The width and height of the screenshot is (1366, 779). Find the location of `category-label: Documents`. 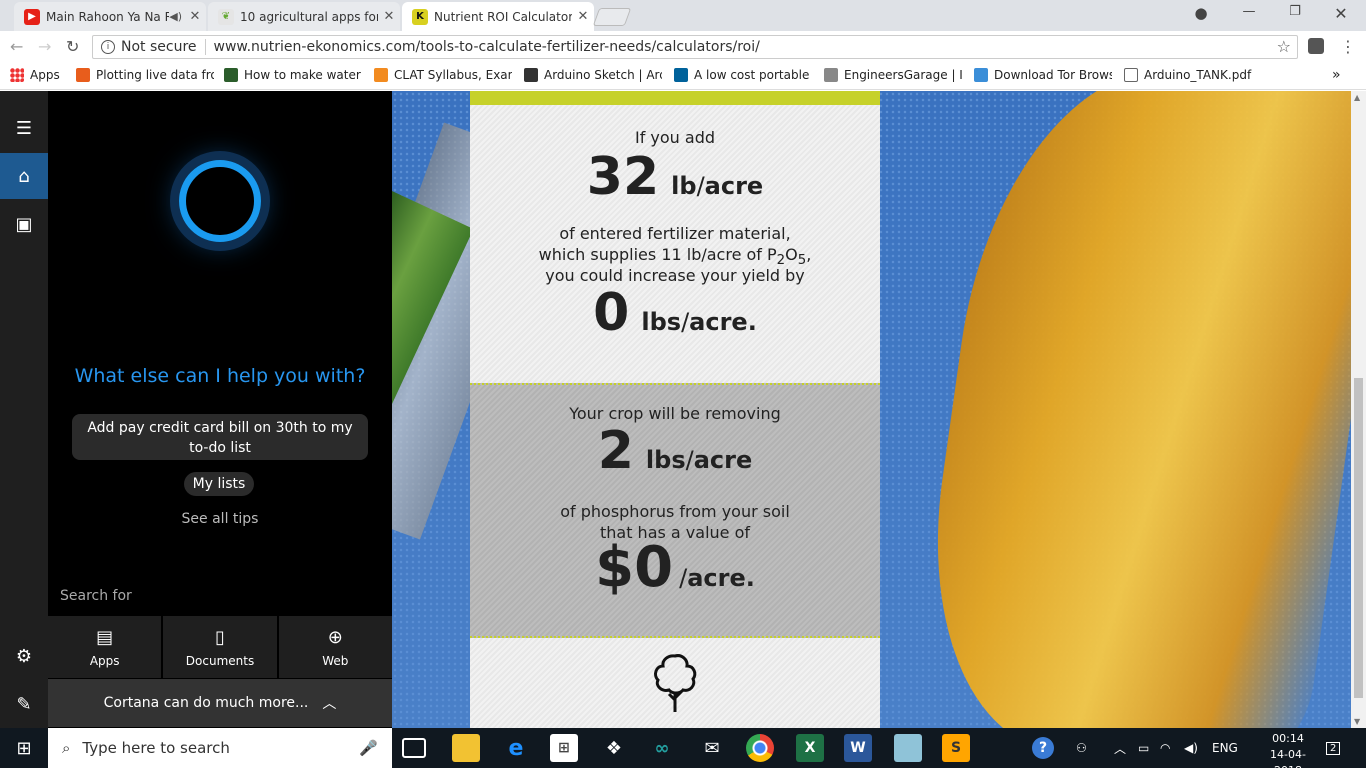

category-label: Documents is located at coordinates (220, 660).